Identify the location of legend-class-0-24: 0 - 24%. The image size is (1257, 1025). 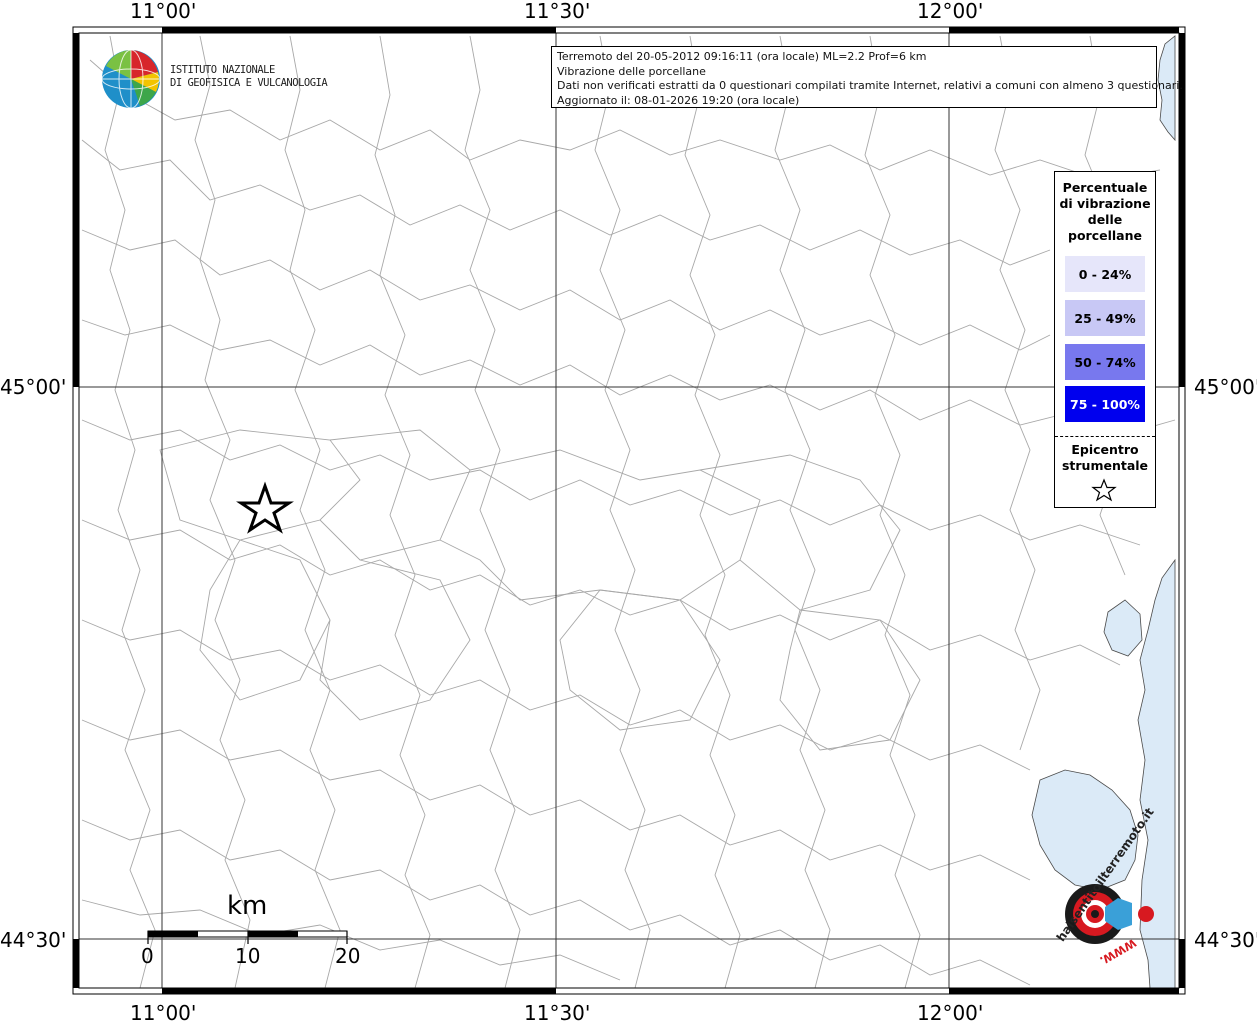
(1105, 274).